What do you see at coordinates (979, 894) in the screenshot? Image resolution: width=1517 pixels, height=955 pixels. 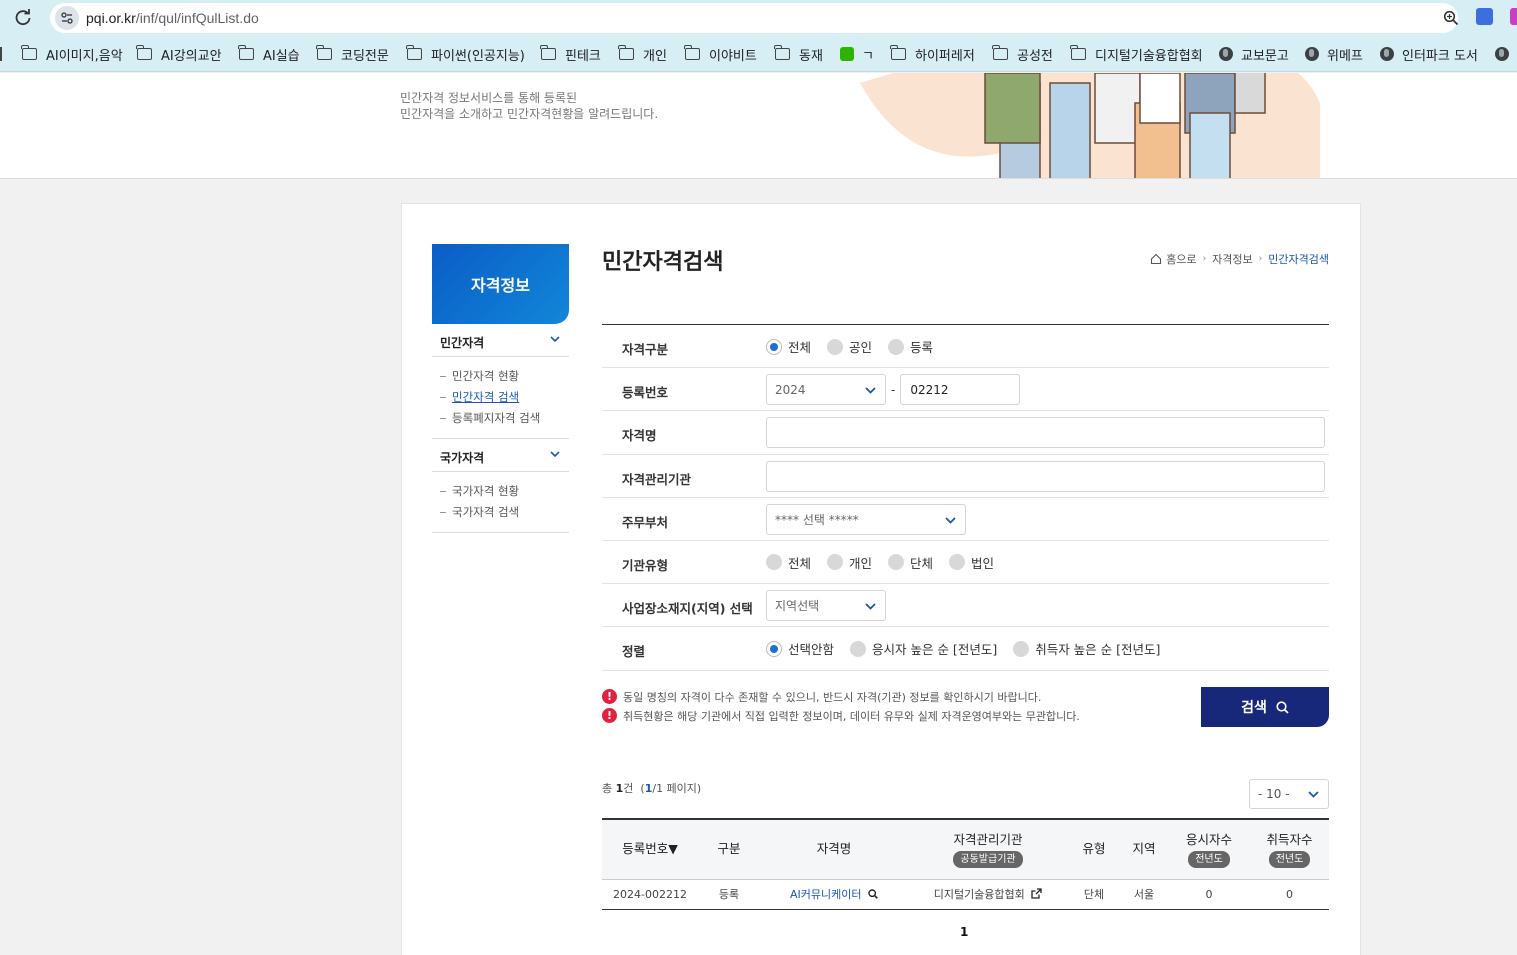 I see `organization-link: 디지털기술융합협회` at bounding box center [979, 894].